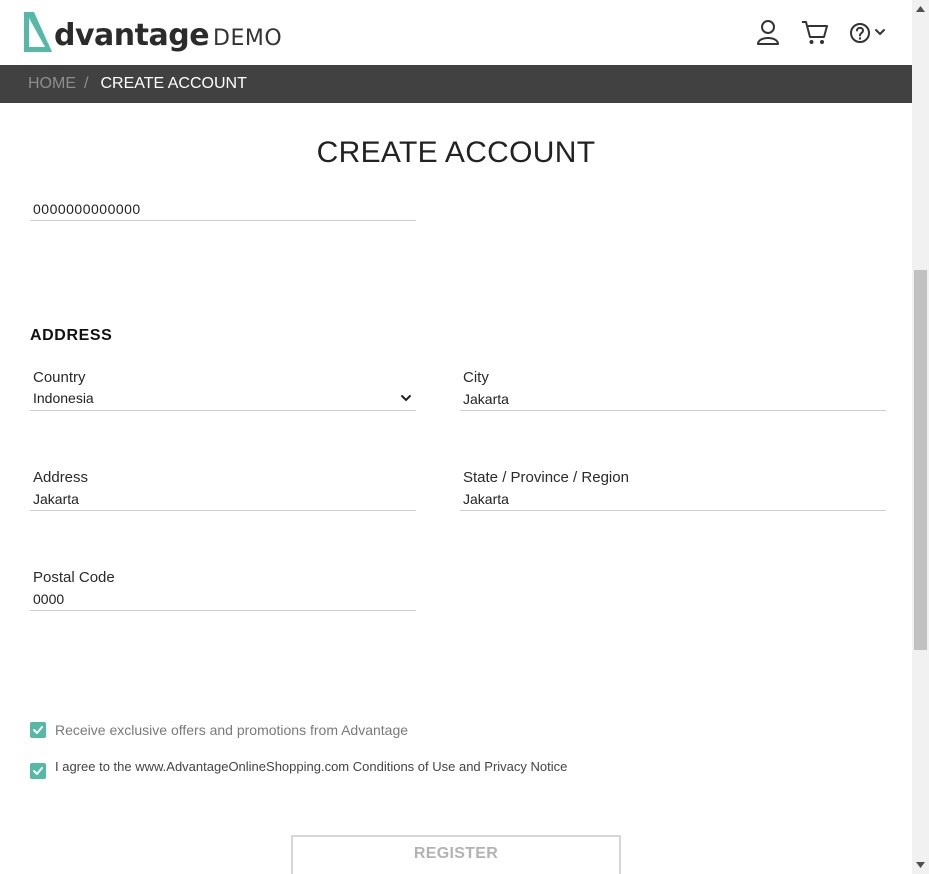 The width and height of the screenshot is (929, 874). I want to click on city-input, so click(673, 399).